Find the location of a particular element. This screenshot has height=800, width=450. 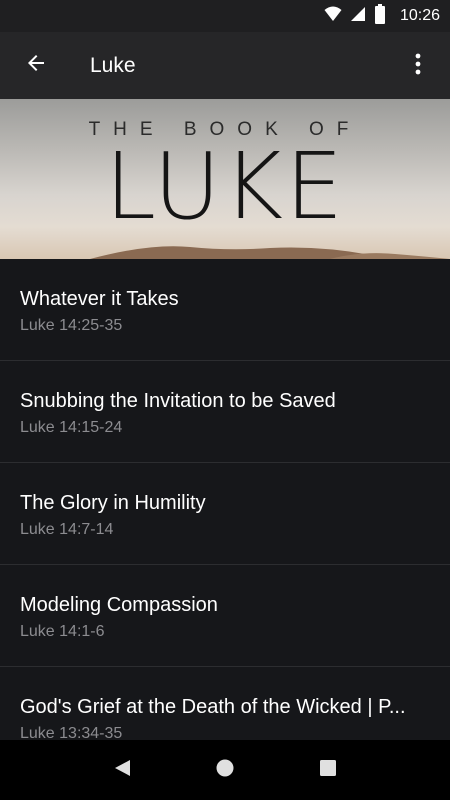

sermon-reference: Luke 14:1-6 is located at coordinates (62, 631).